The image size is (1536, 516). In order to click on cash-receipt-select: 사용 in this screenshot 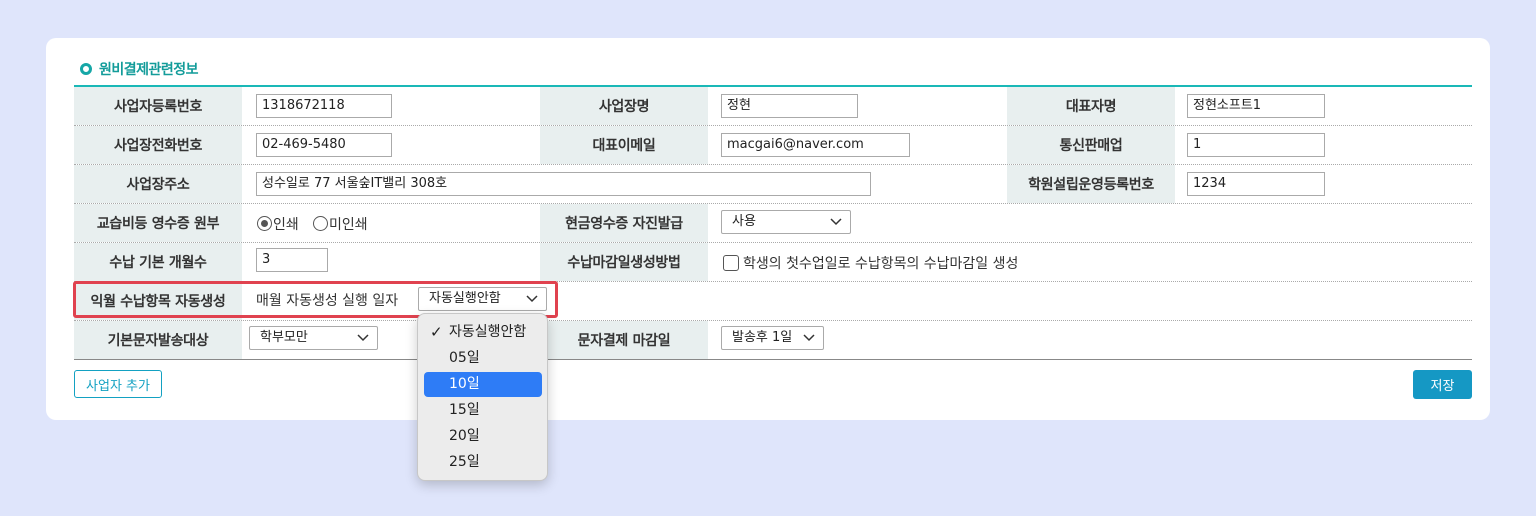, I will do `click(786, 222)`.